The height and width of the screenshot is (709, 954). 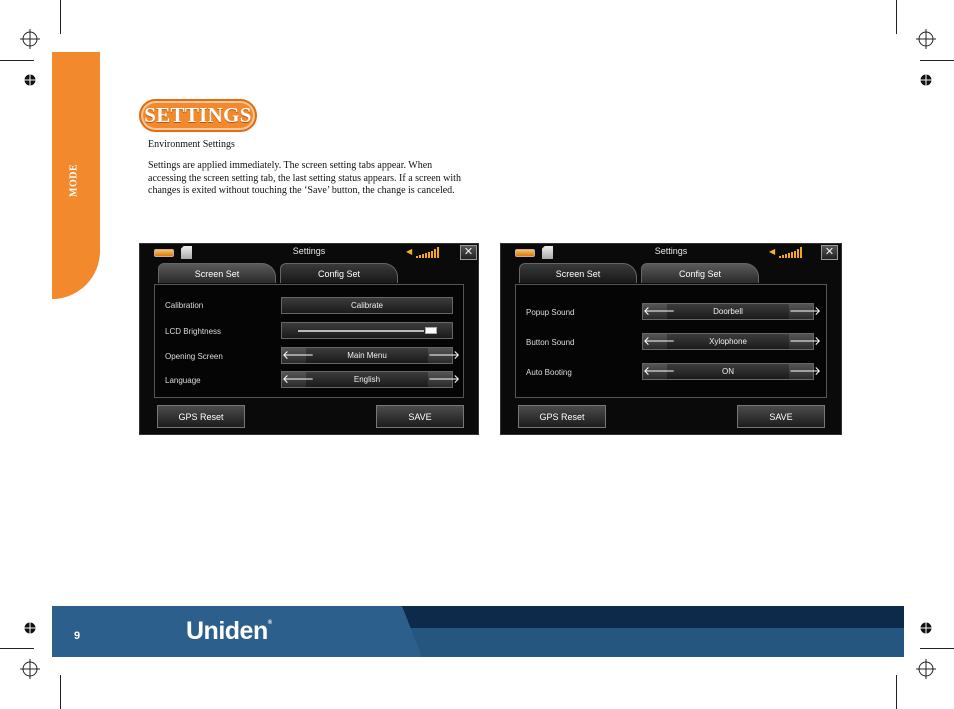 I want to click on auto-booting-selector: 🡐 ON 🡒, so click(x=731, y=371).